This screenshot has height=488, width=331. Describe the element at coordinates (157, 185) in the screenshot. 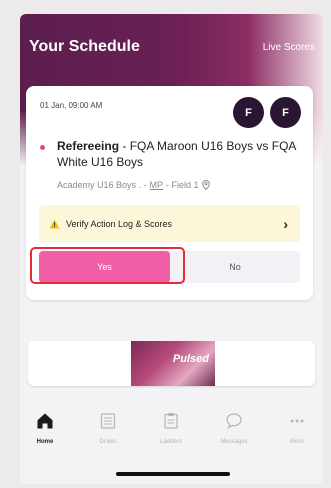

I see `venue-code-link: MP` at that location.